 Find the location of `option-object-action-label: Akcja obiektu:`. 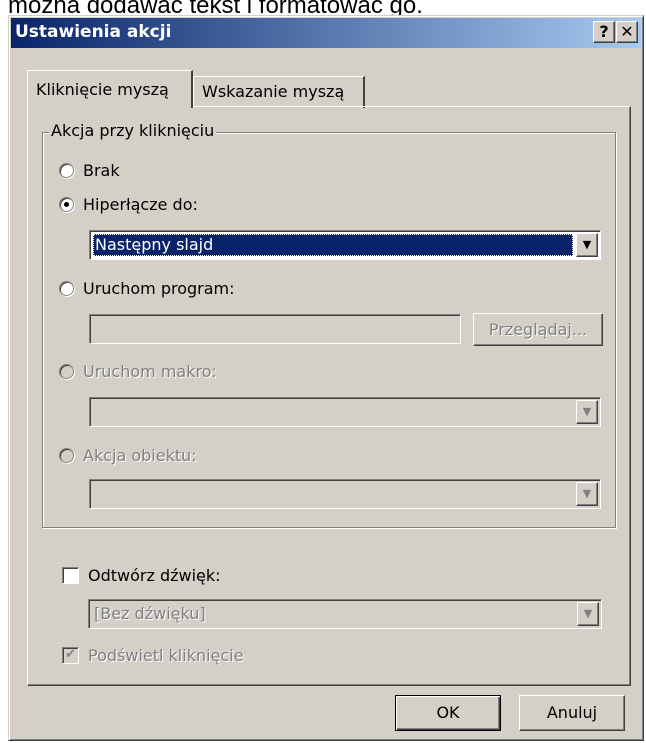

option-object-action-label: Akcja obiektu: is located at coordinates (140, 455).